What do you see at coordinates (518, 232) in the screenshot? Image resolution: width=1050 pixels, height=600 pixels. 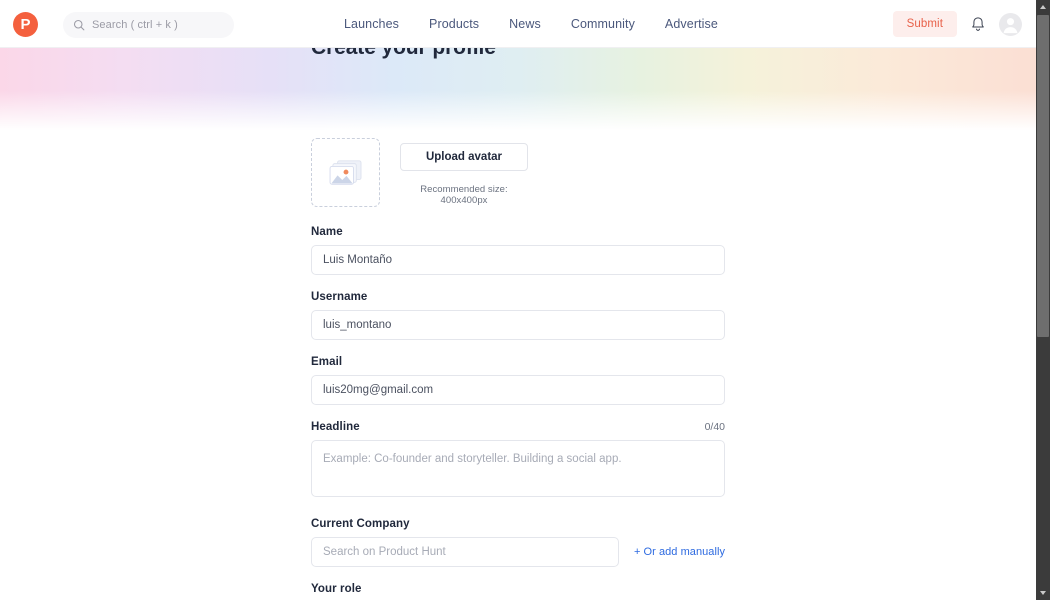 I see `field-name-header: Name` at bounding box center [518, 232].